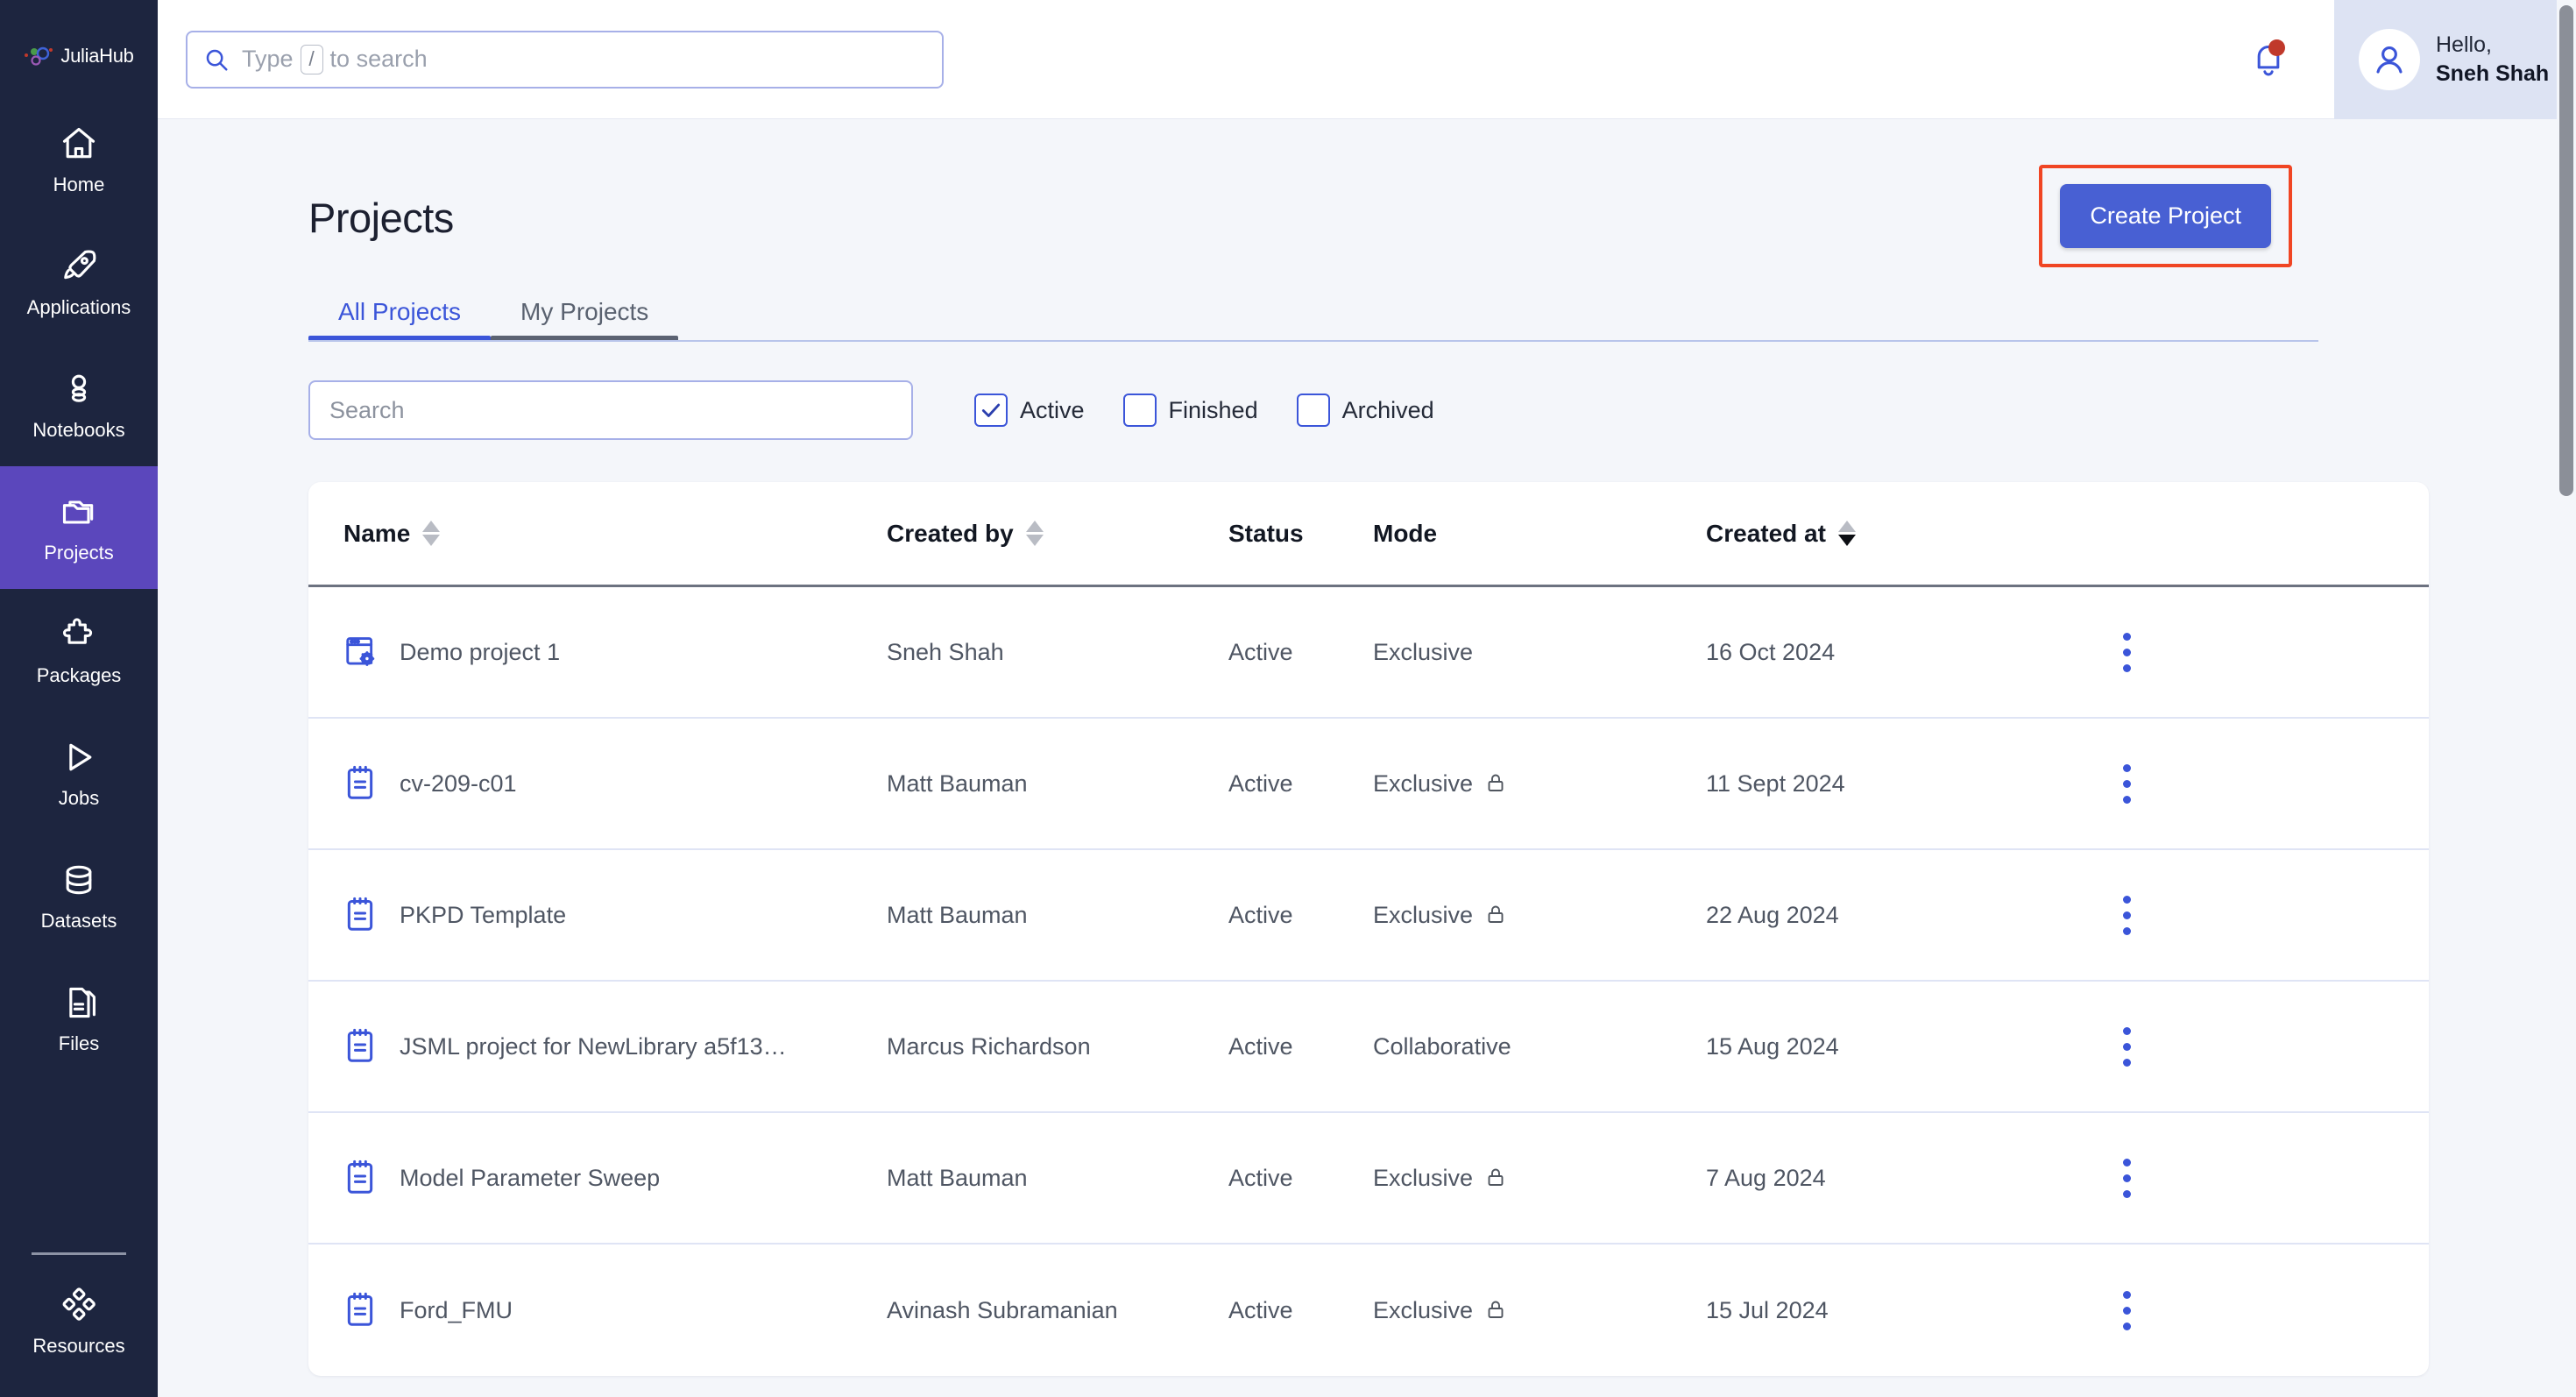 Image resolution: width=2576 pixels, height=1397 pixels. I want to click on create-project-highlight-box: Create Project, so click(2165, 216).